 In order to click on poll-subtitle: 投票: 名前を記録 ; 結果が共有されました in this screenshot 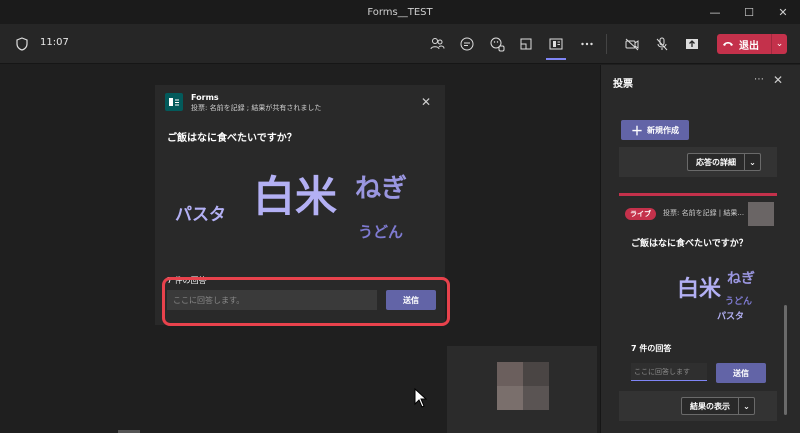, I will do `click(256, 108)`.